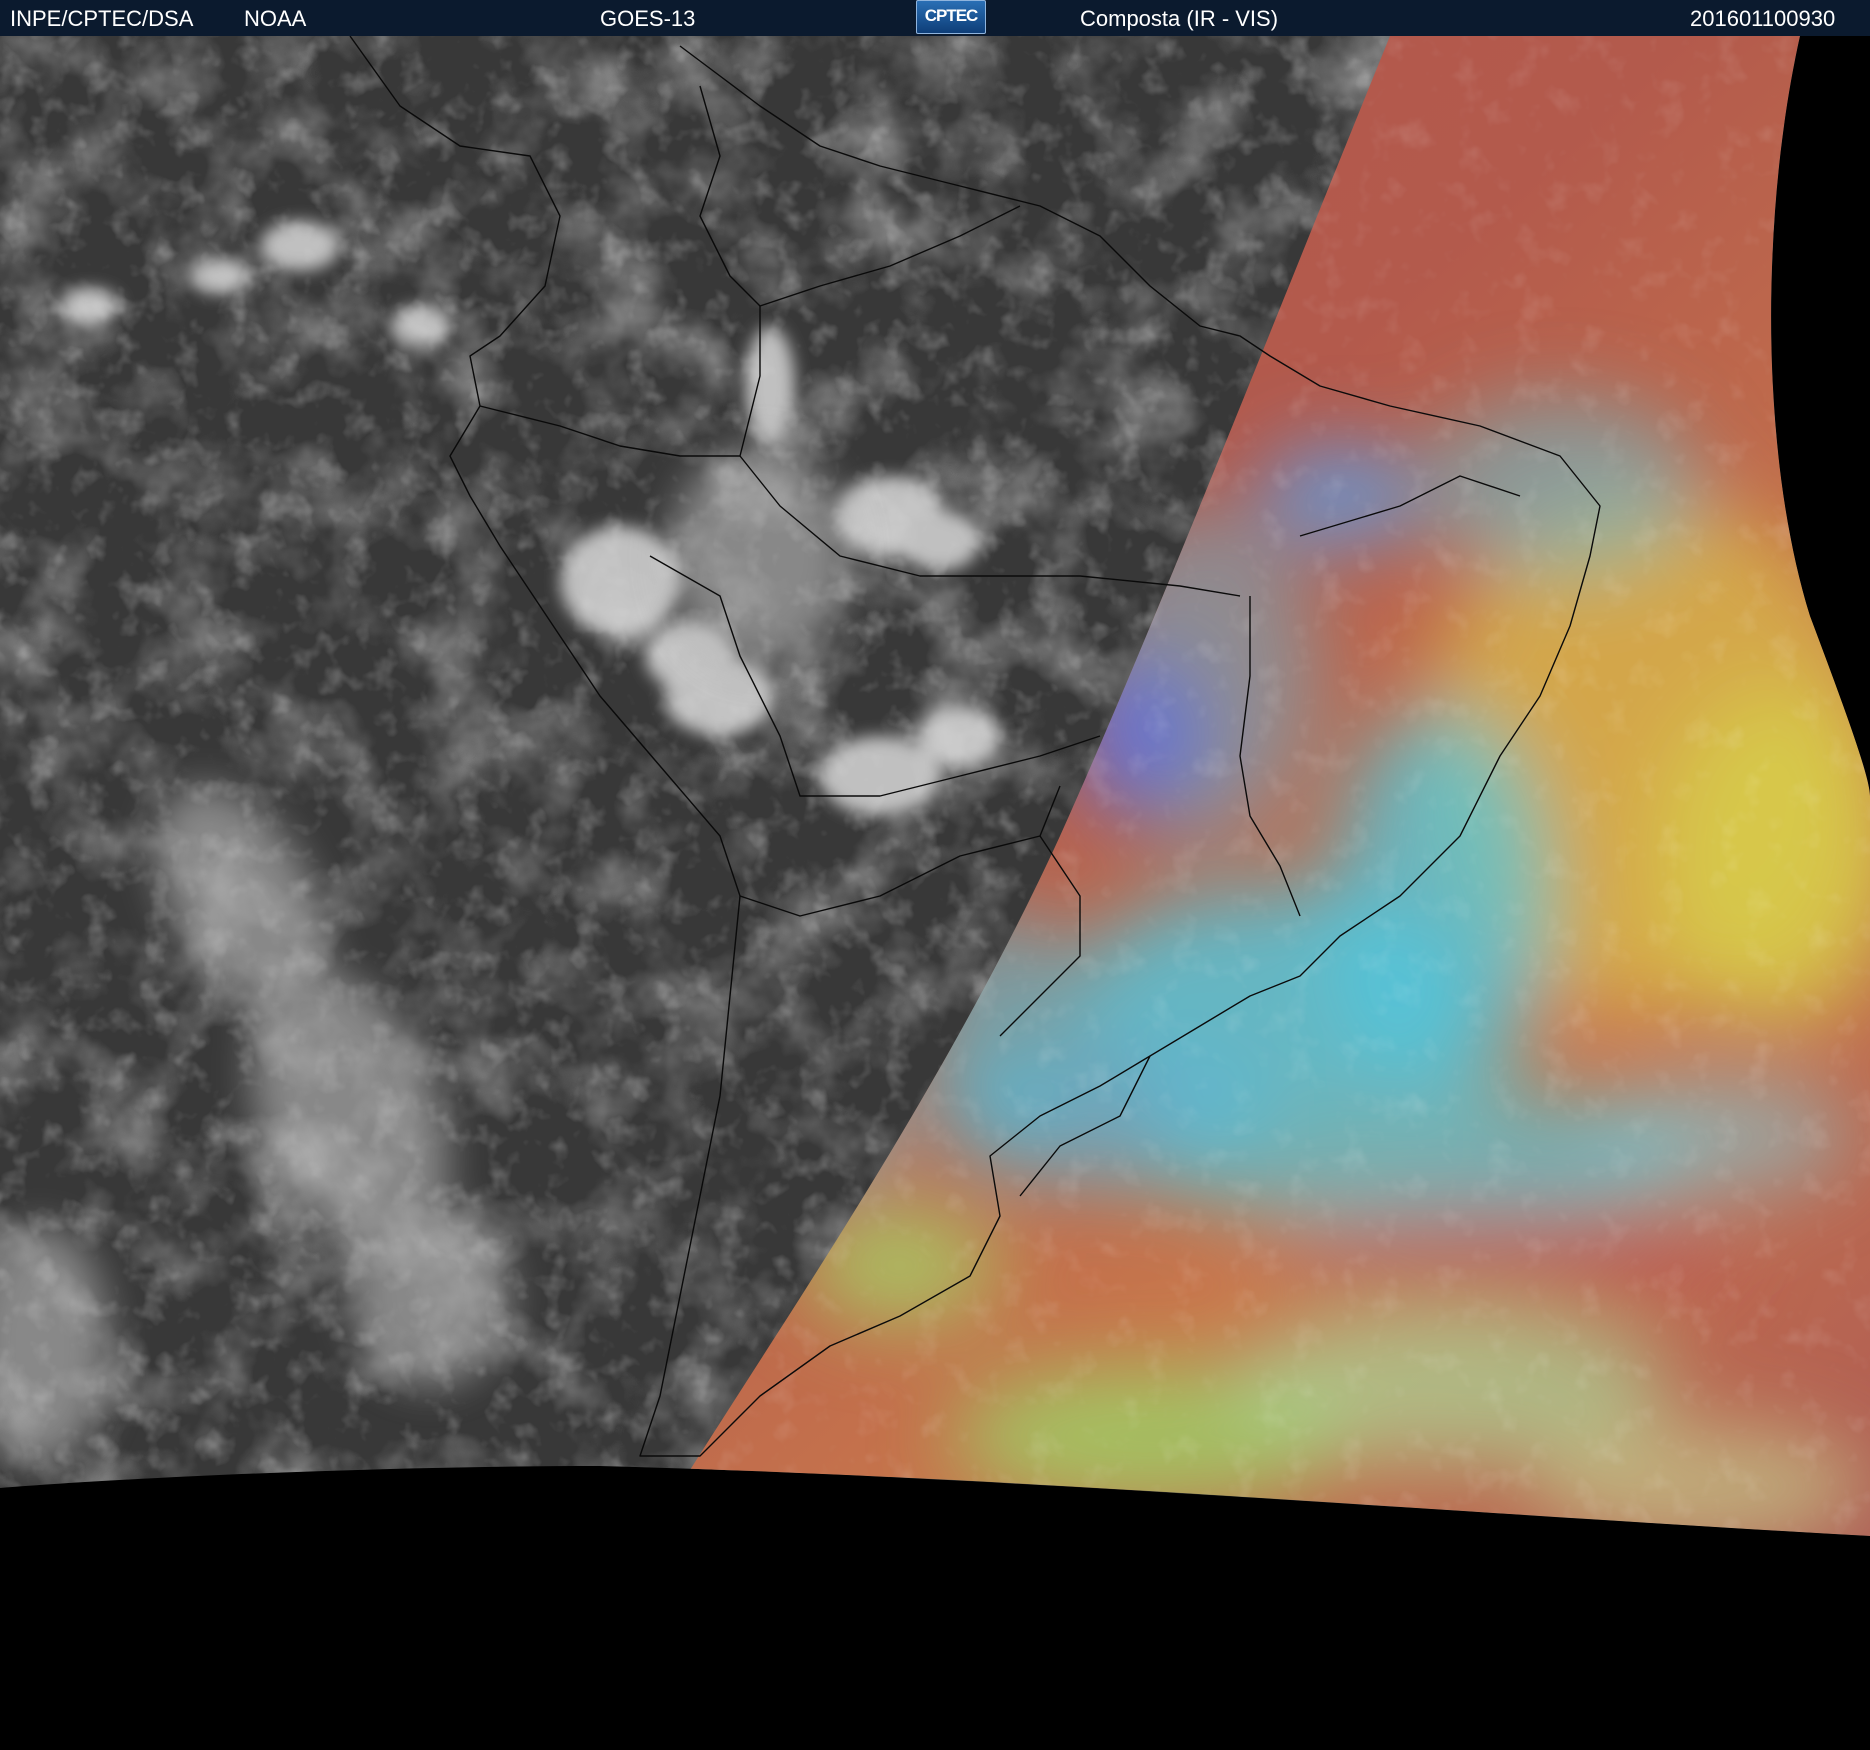 The width and height of the screenshot is (1870, 1750). Describe the element at coordinates (951, 17) in the screenshot. I see `cptec-logo: CPTEC` at that location.